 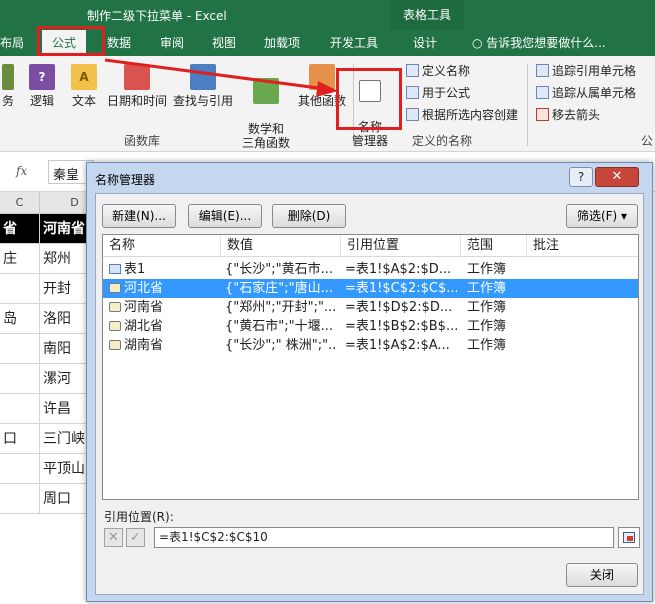 I want to click on define-name-icon, so click(x=412, y=70).